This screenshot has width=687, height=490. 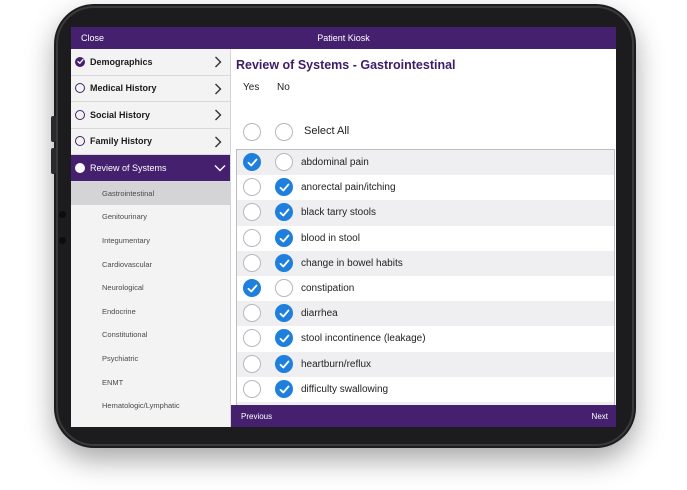 I want to click on sidebar-item-label: Demographics, so click(x=121, y=61).